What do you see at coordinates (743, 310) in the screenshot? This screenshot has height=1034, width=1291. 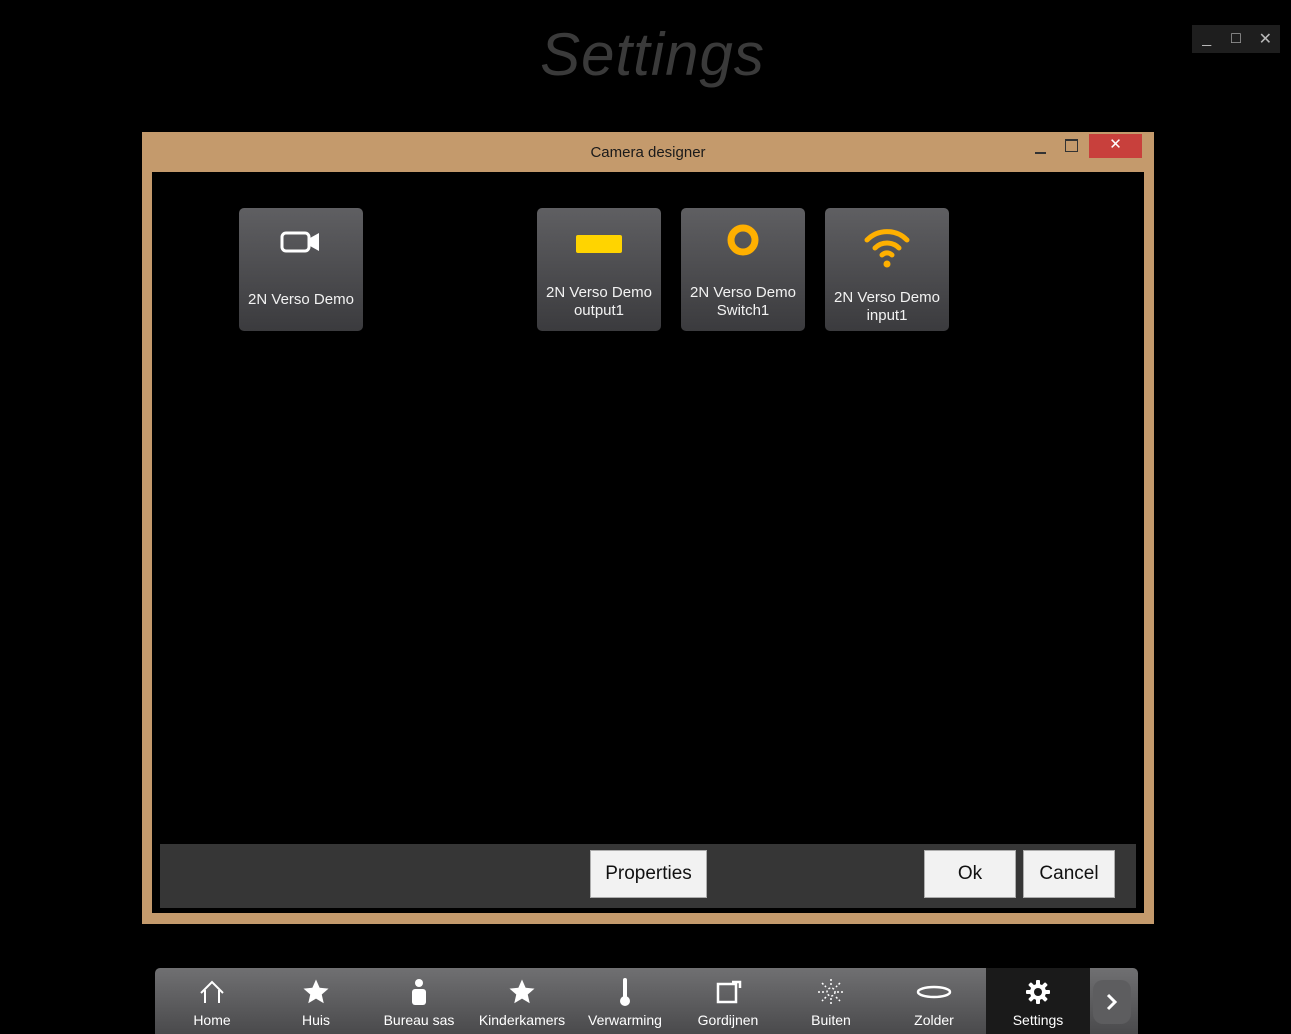 I see `tile-sublabel: Switch1` at bounding box center [743, 310].